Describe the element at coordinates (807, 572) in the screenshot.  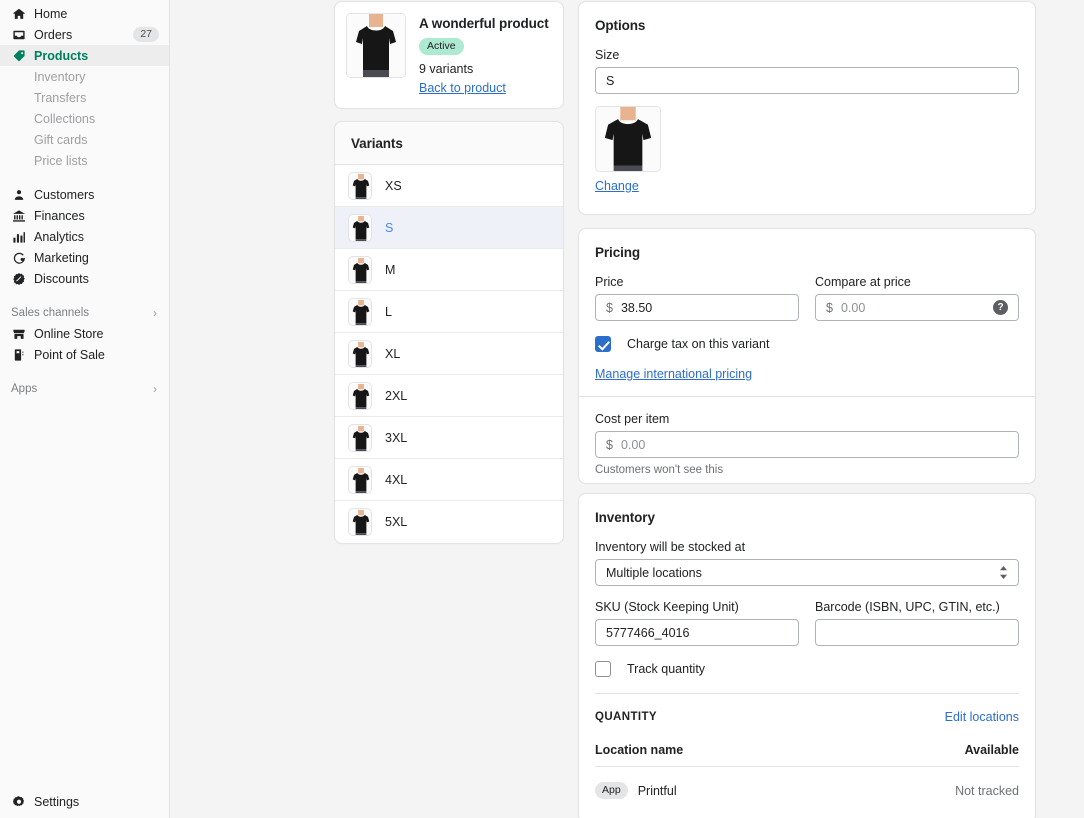
I see `stocked-at-select: Multiple locations` at that location.